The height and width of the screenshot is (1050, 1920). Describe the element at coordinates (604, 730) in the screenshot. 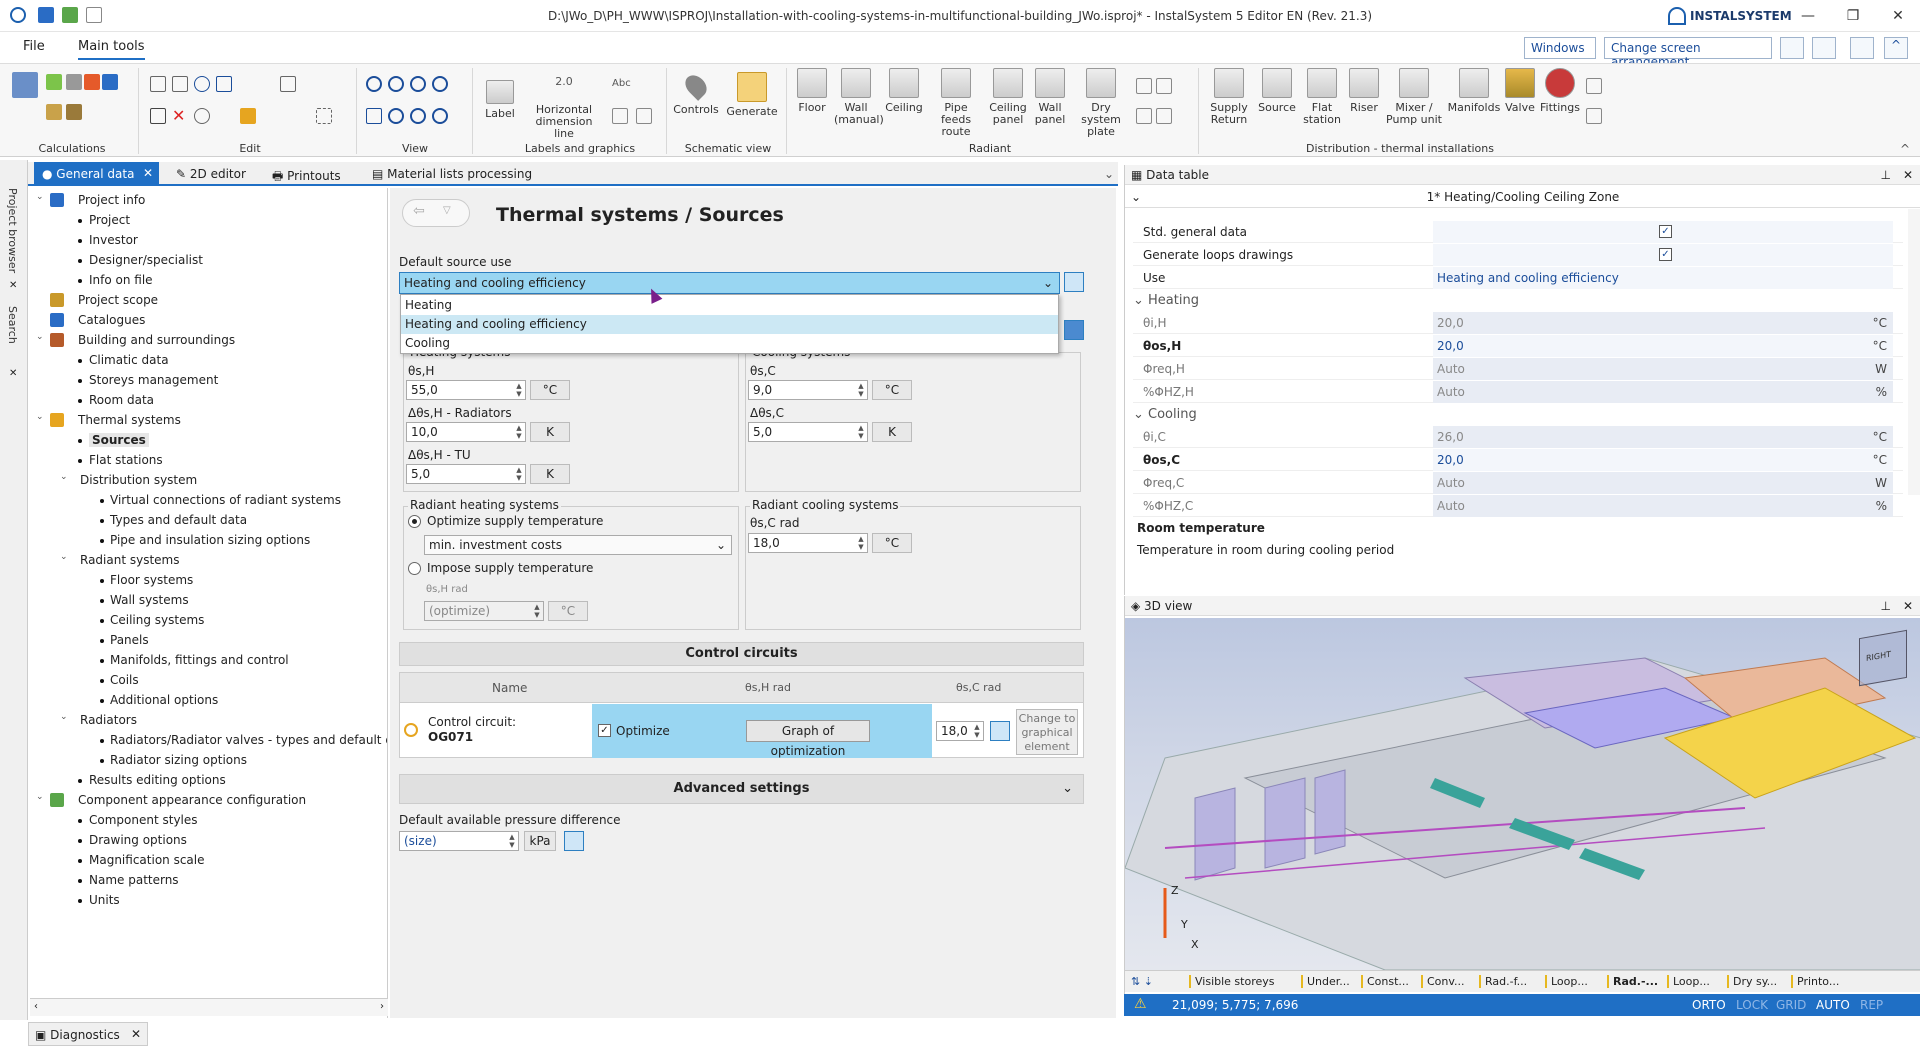

I see `cc-optimize-checkbox: ✓` at that location.